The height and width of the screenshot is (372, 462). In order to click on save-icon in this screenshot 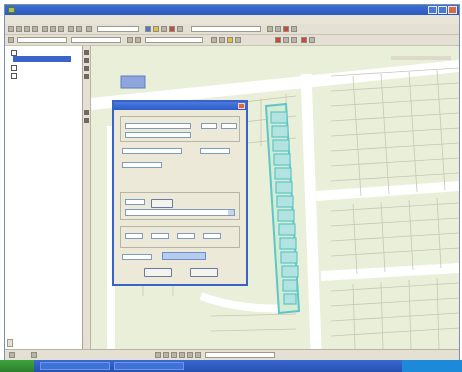, I will do `click(27, 29)`.